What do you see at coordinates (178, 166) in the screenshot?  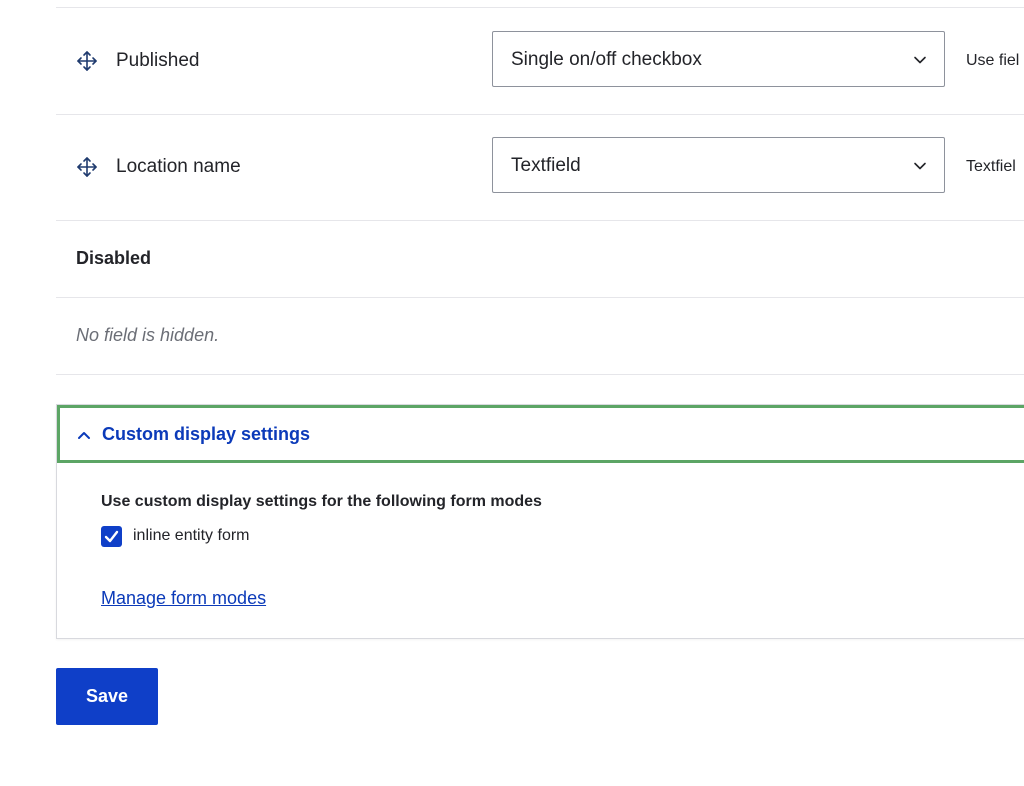 I see `field-label: Location name` at bounding box center [178, 166].